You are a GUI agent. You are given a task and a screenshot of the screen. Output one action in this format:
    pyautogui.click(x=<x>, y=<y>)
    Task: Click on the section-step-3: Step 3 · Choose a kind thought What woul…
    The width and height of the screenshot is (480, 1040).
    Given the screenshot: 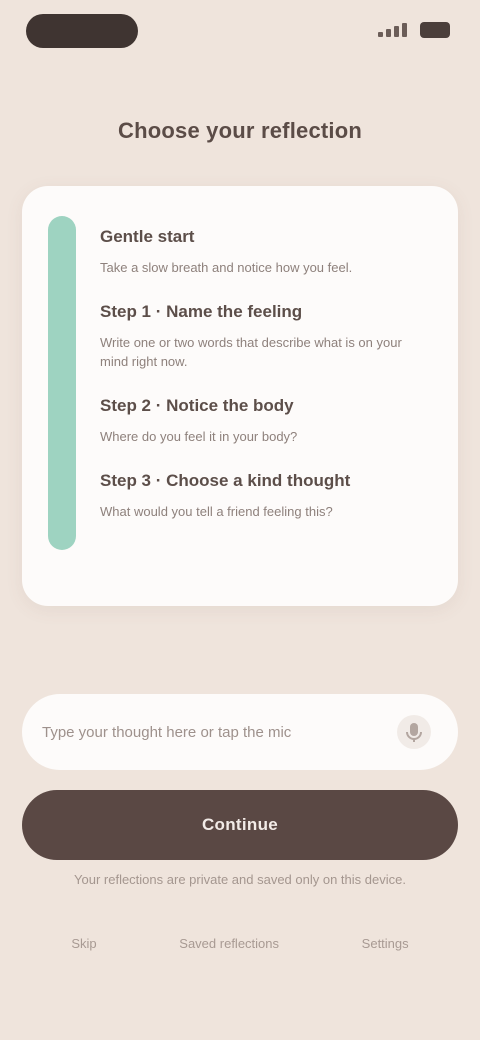 What is the action you would take?
    pyautogui.click(x=265, y=495)
    